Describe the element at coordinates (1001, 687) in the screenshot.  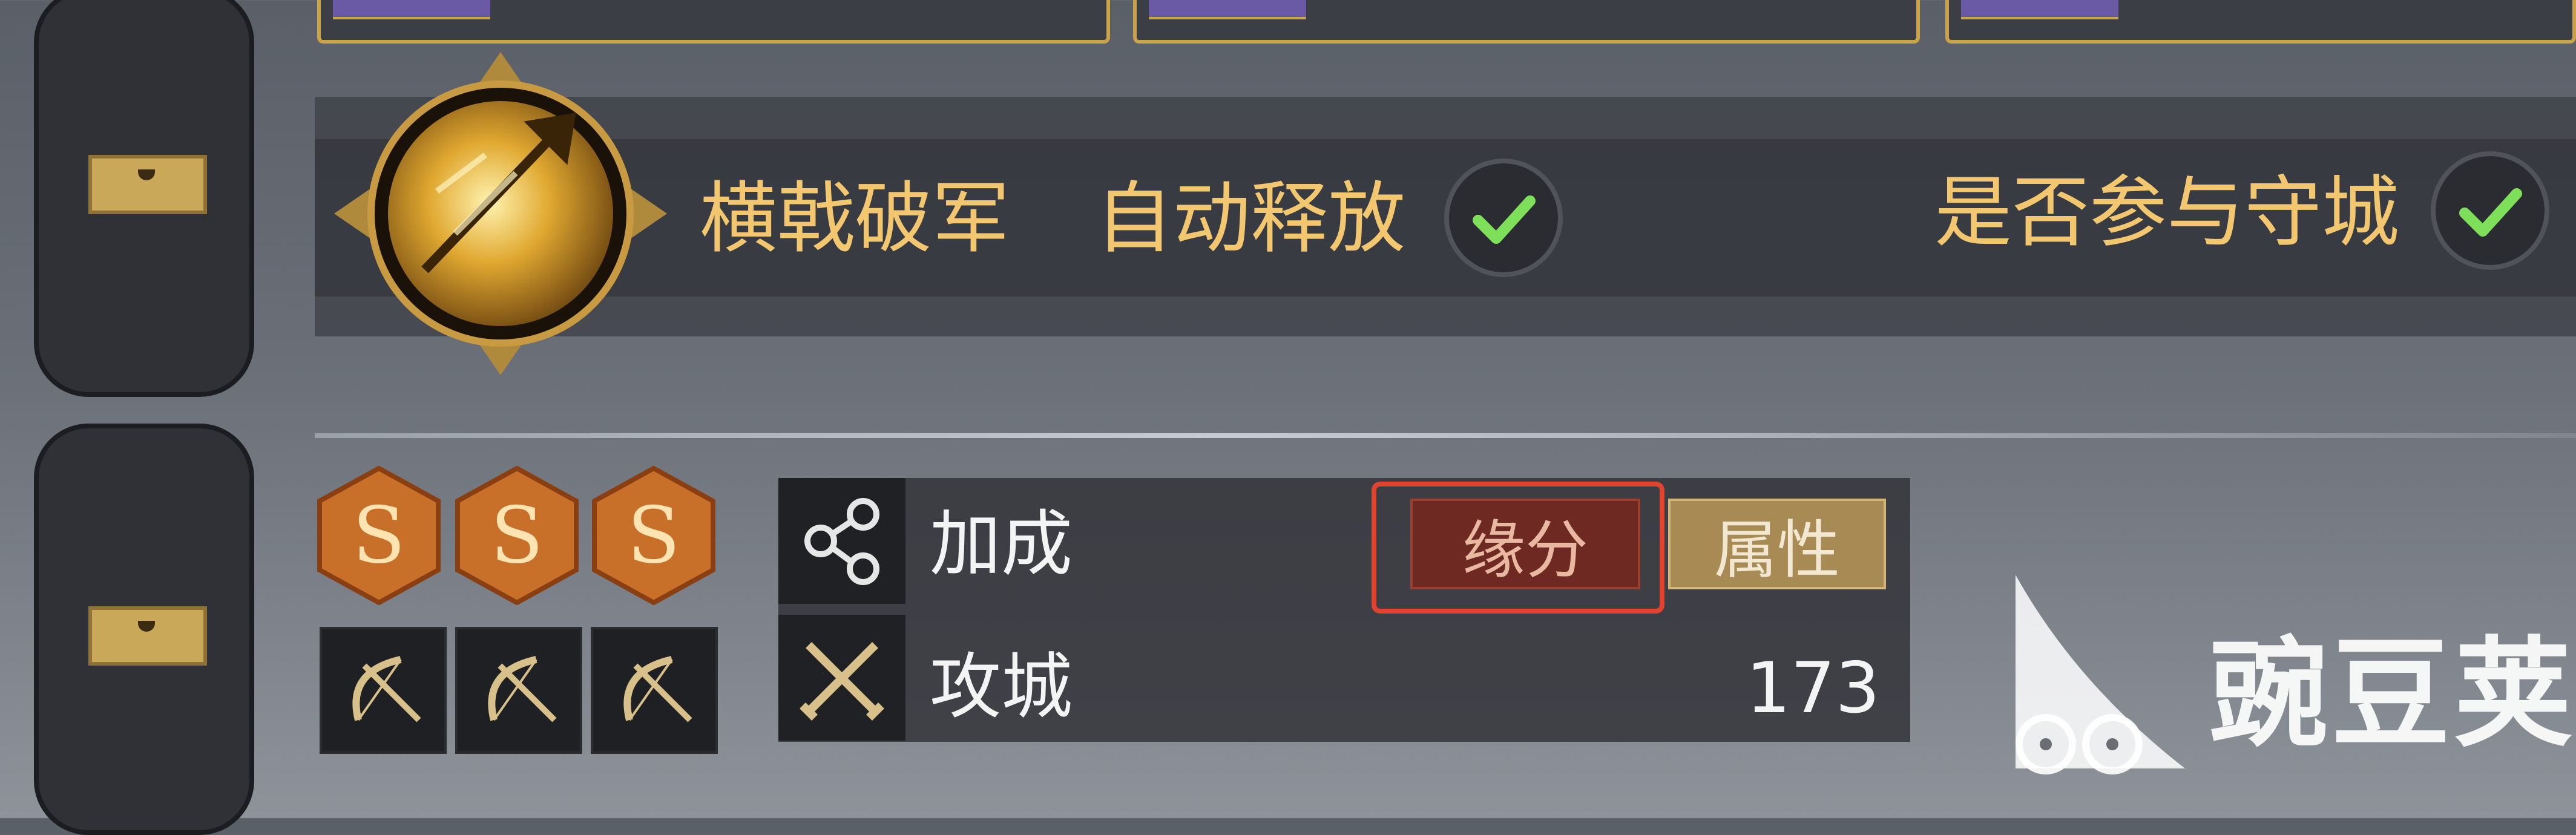
I see `siege-label: 攻城` at that location.